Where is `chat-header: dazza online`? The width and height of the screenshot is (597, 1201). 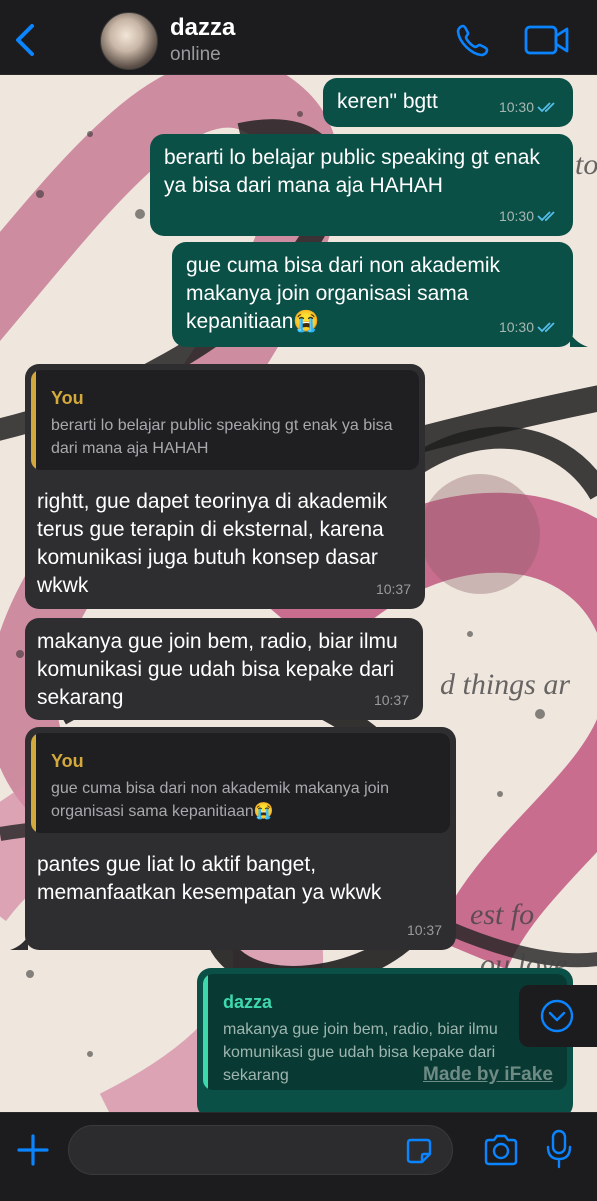 chat-header: dazza online is located at coordinates (298, 37).